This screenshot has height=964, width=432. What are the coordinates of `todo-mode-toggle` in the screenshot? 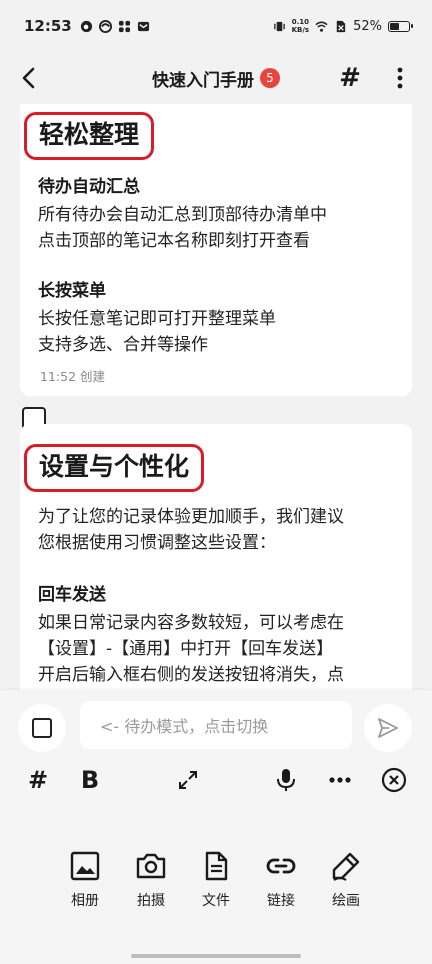 It's located at (42, 728).